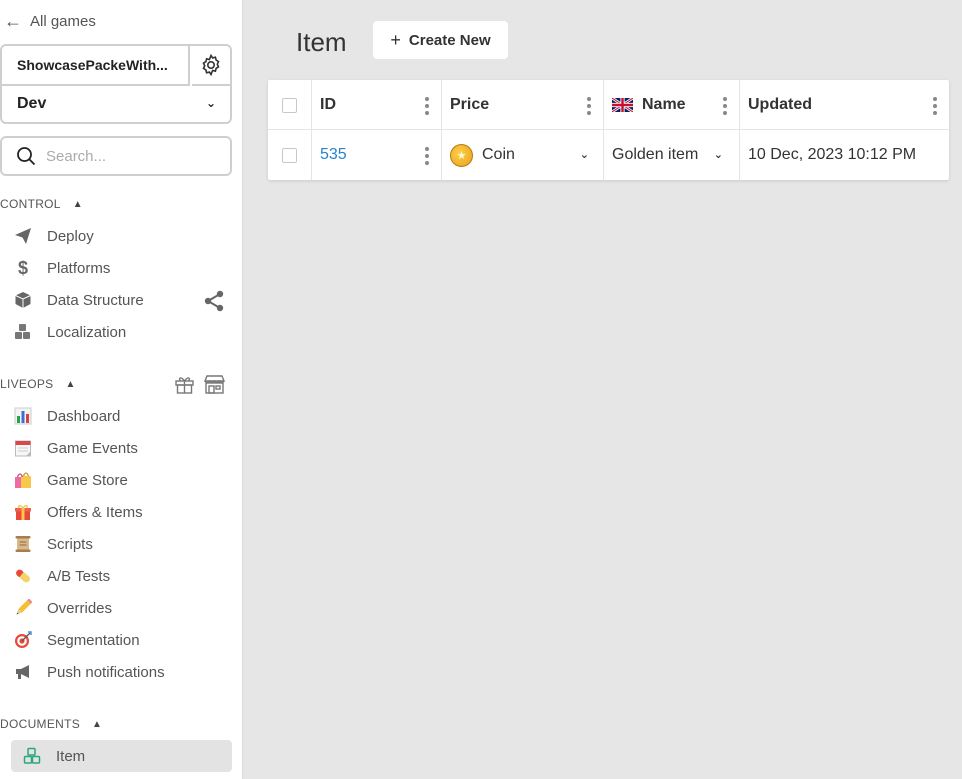 The image size is (962, 779). Describe the element at coordinates (70, 236) in the screenshot. I see `sidebar-item-label: Deploy` at that location.